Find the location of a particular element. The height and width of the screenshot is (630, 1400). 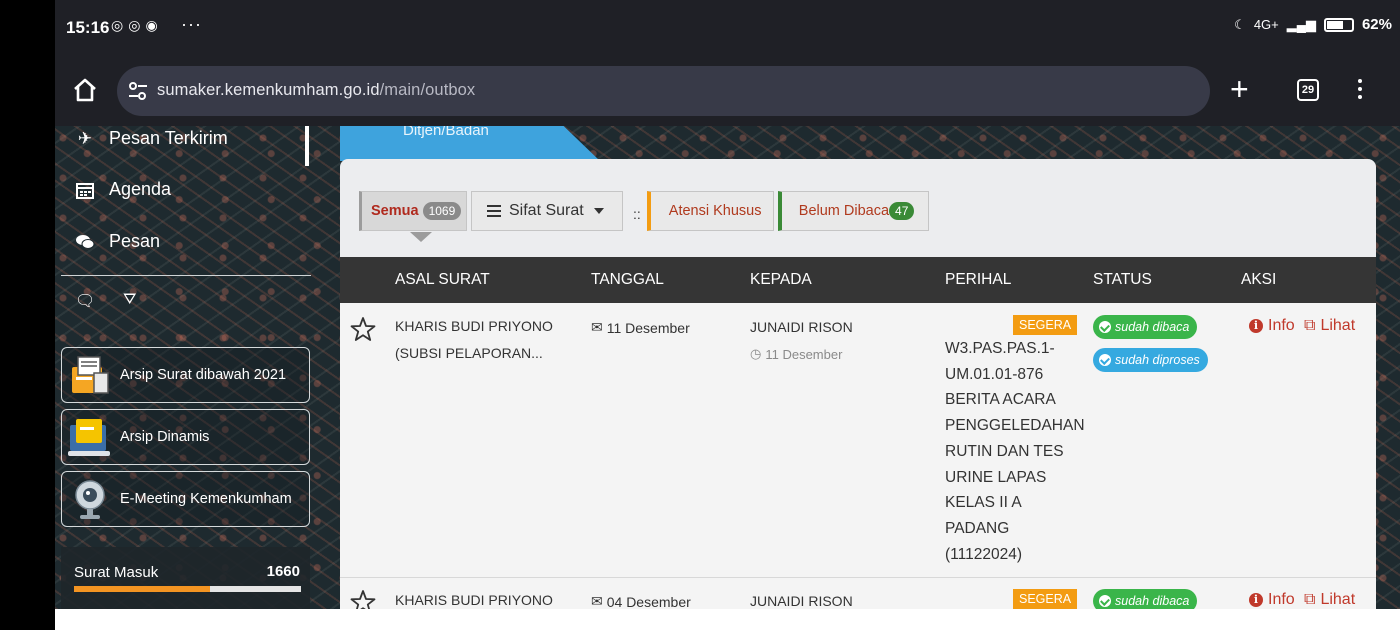

laptop-folder-icon is located at coordinates (89, 437).